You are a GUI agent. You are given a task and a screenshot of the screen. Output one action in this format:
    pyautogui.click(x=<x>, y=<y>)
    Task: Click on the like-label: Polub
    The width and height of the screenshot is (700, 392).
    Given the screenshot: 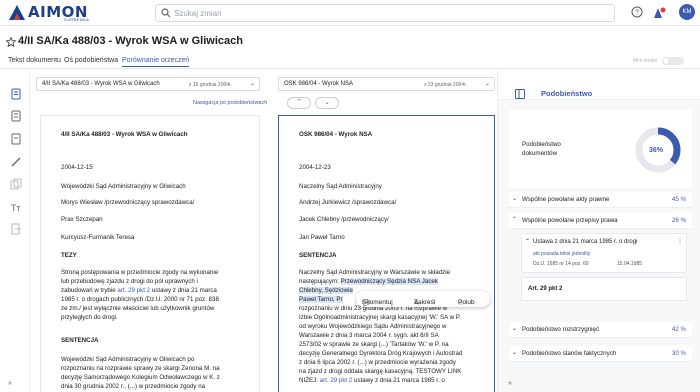 What is the action you would take?
    pyautogui.click(x=466, y=302)
    